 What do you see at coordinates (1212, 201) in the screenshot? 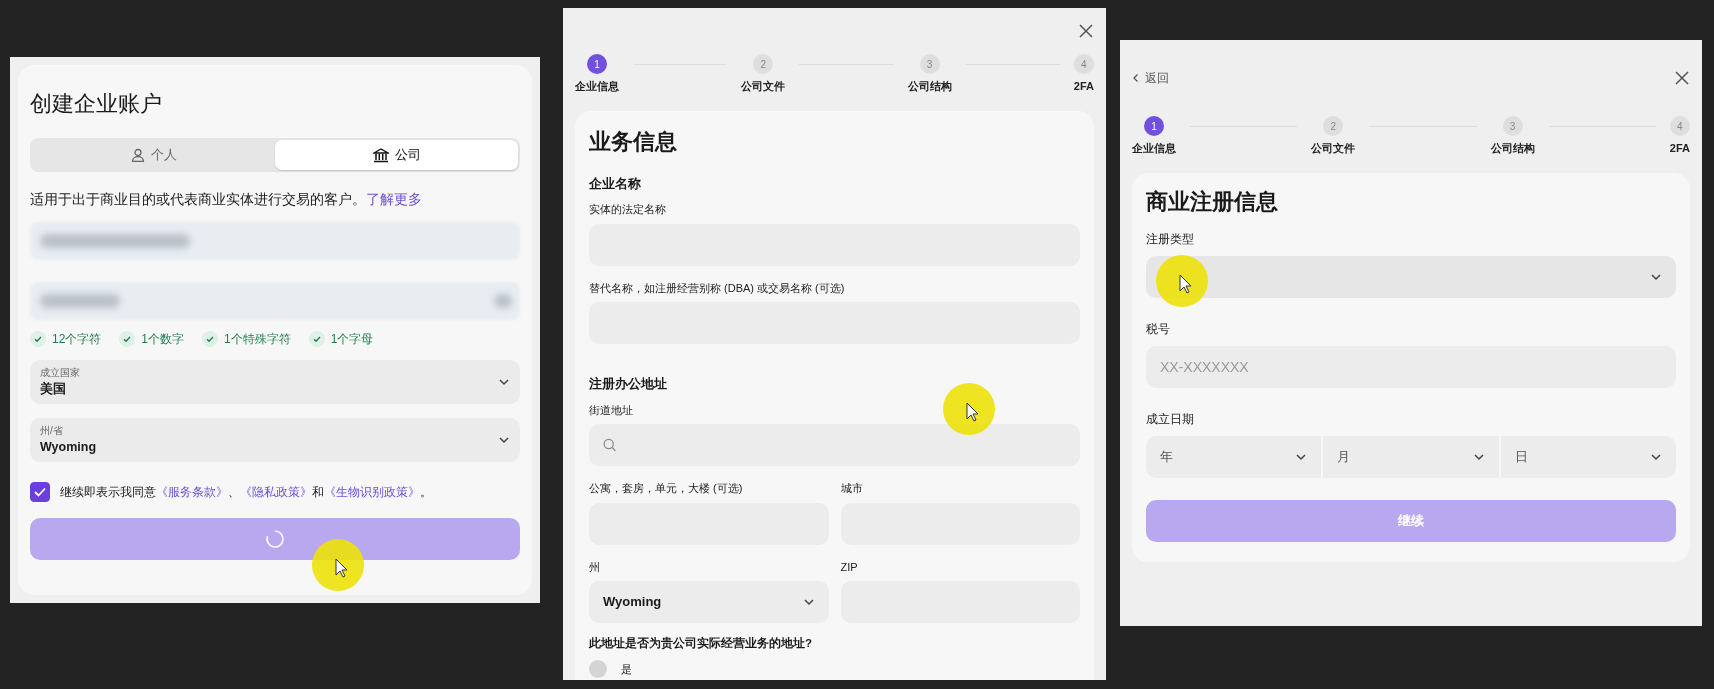
I see `section-title: 商业注册信息` at bounding box center [1212, 201].